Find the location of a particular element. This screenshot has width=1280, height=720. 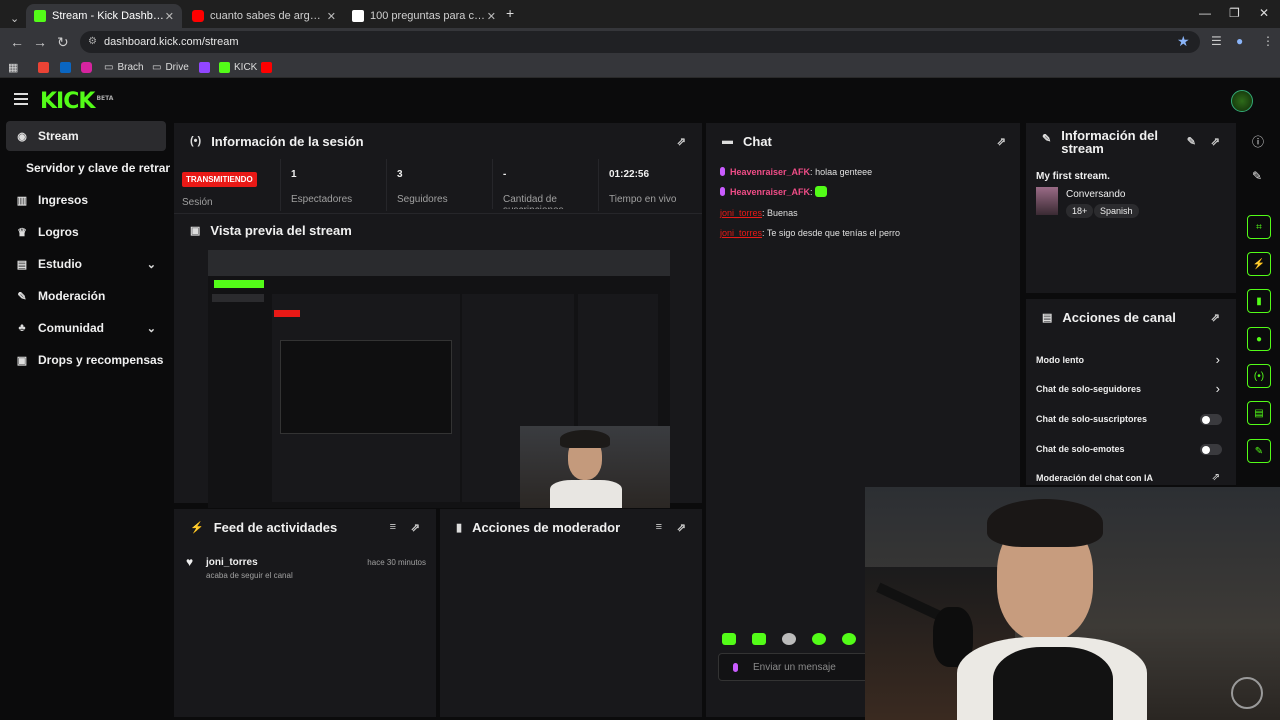

linkedin-bookmark-icon is located at coordinates (65, 67).